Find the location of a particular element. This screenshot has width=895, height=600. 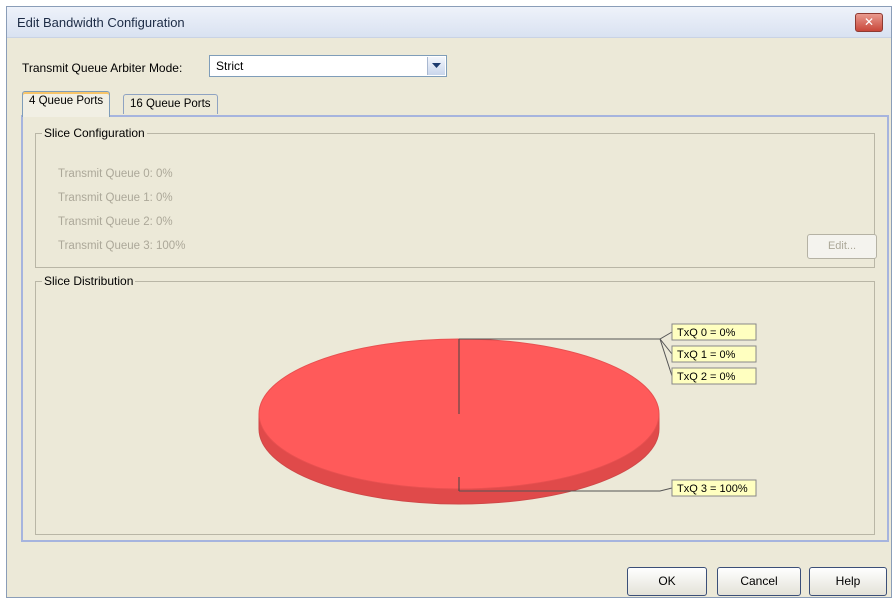

arbiter-mode-label: Transmit Queue Arbiter Mode: is located at coordinates (102, 68).